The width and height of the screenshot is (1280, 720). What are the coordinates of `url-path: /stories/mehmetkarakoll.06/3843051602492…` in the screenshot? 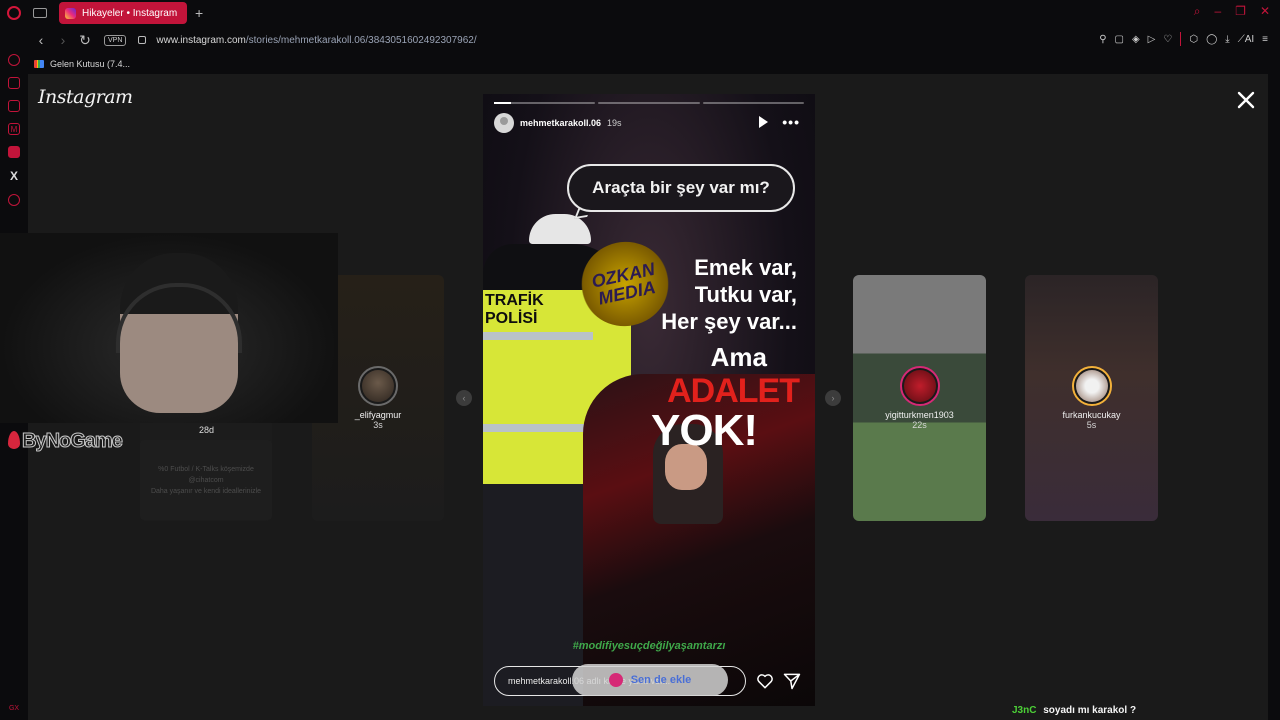 It's located at (361, 40).